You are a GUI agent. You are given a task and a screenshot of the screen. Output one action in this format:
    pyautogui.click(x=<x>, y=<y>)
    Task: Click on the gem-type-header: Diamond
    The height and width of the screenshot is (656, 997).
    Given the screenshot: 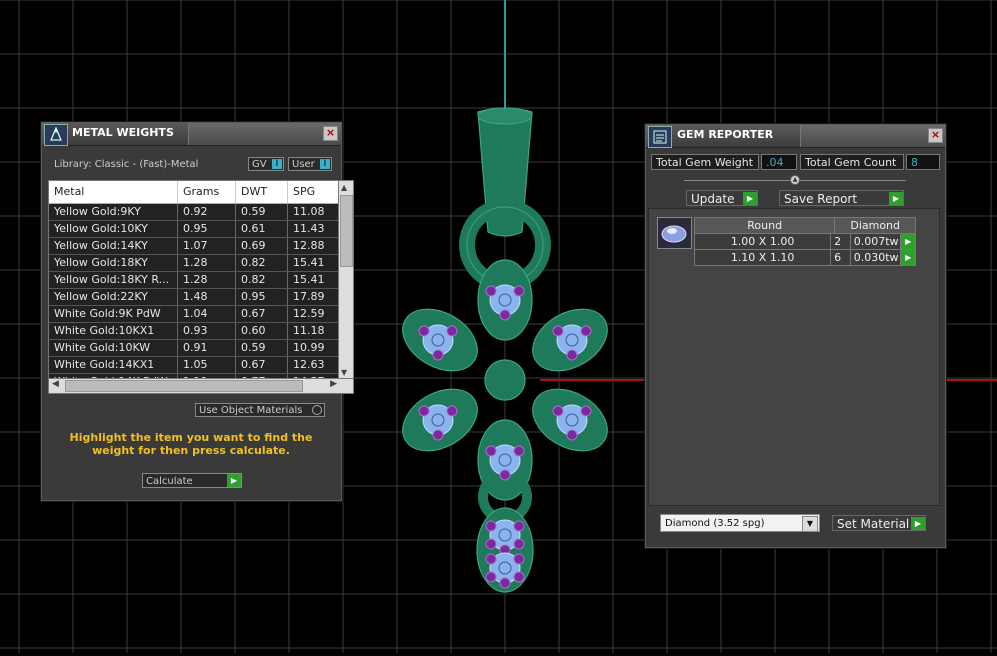 What is the action you would take?
    pyautogui.click(x=875, y=225)
    